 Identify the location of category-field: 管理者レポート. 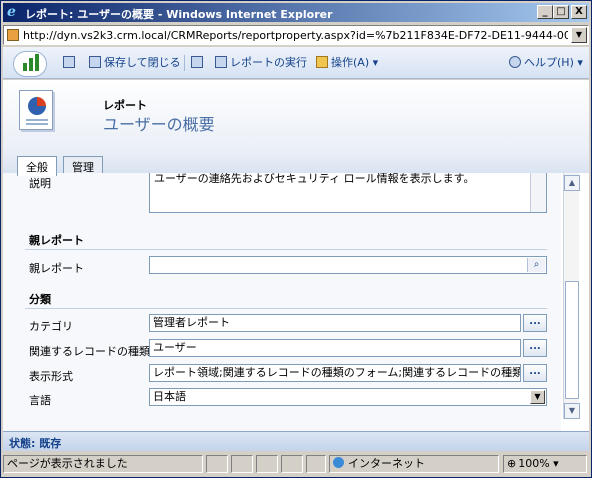
(335, 323).